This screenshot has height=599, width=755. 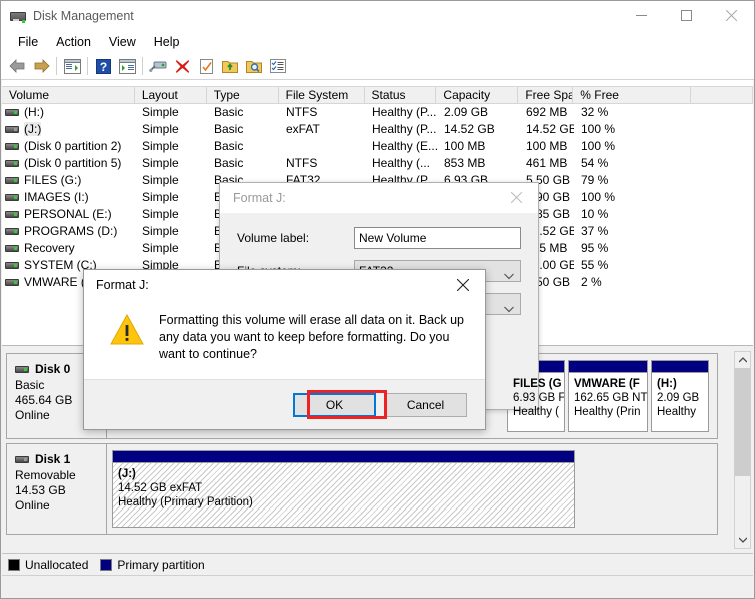 I want to click on format-dialog-close-icon, so click(x=516, y=197).